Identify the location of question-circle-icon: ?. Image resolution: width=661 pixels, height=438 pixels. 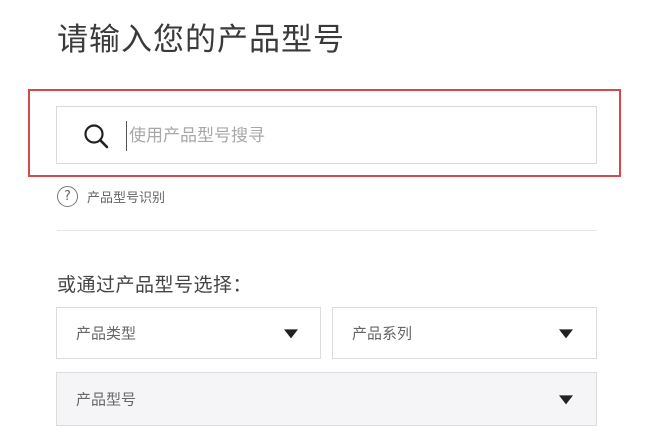
(67, 196).